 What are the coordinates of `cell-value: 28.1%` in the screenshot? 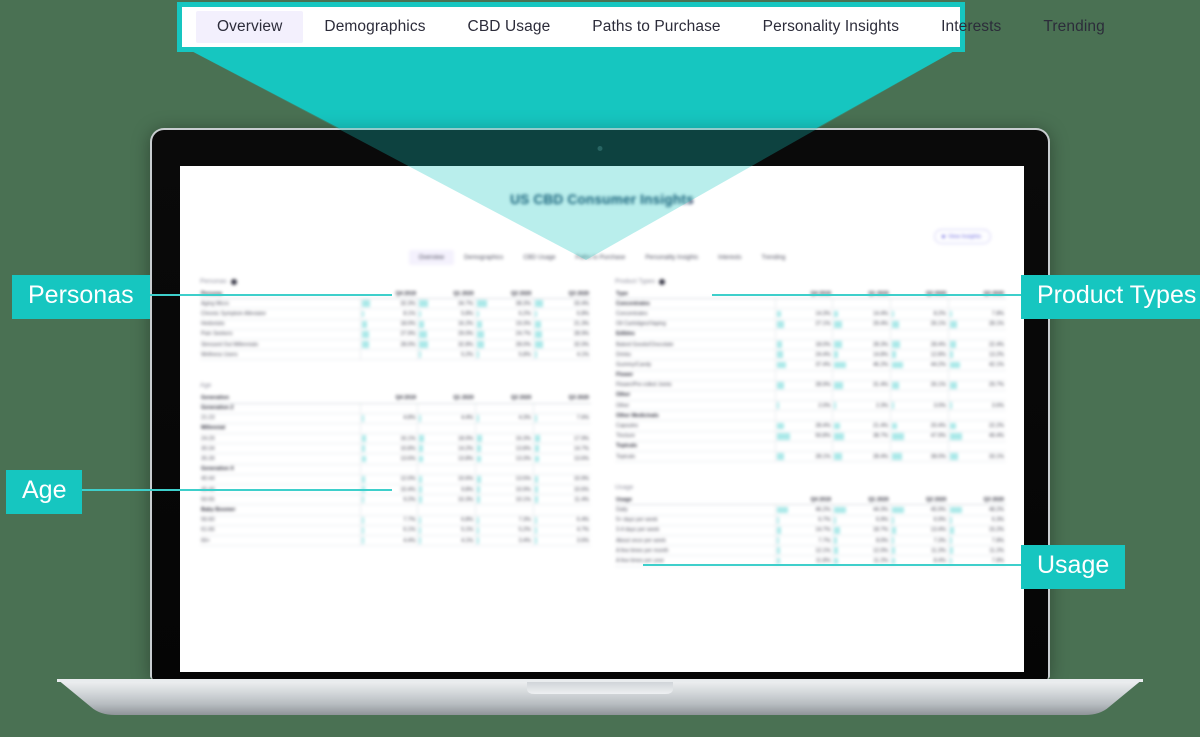 It's located at (996, 324).